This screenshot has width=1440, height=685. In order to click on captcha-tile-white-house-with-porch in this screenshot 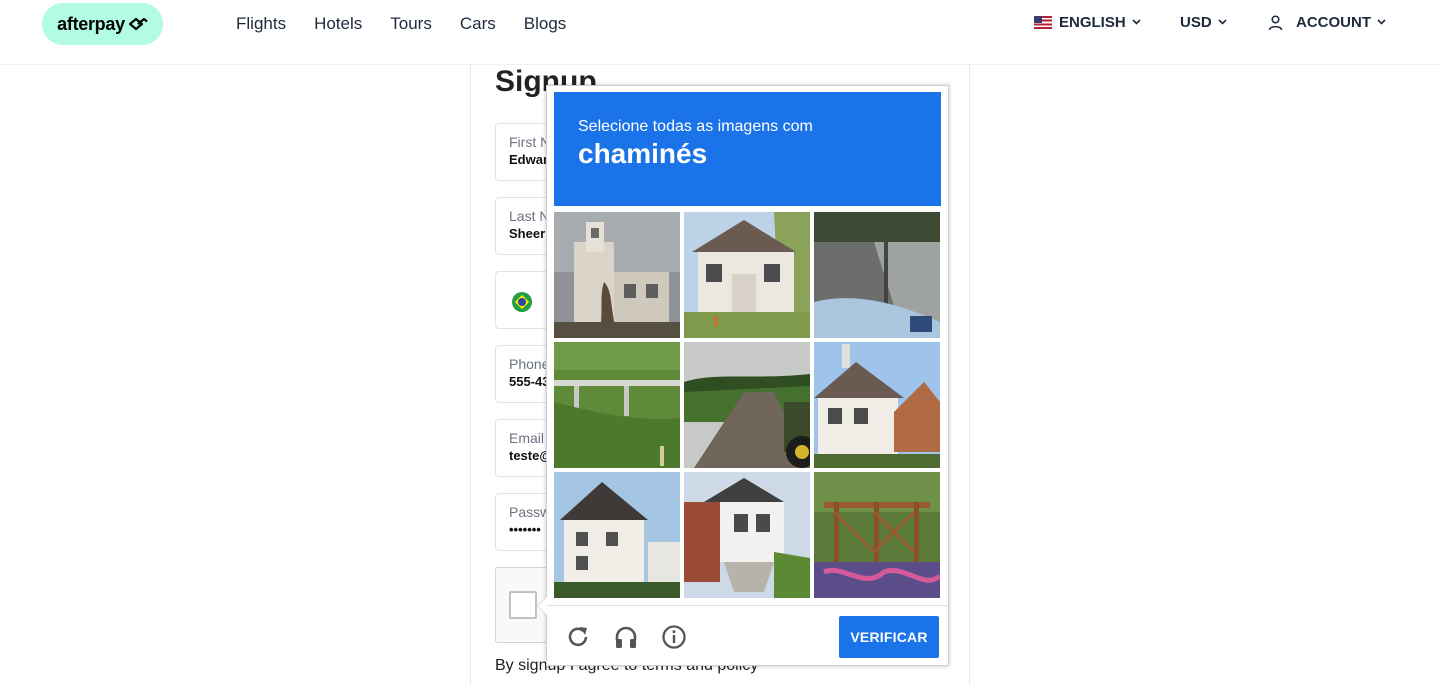, I will do `click(747, 275)`.